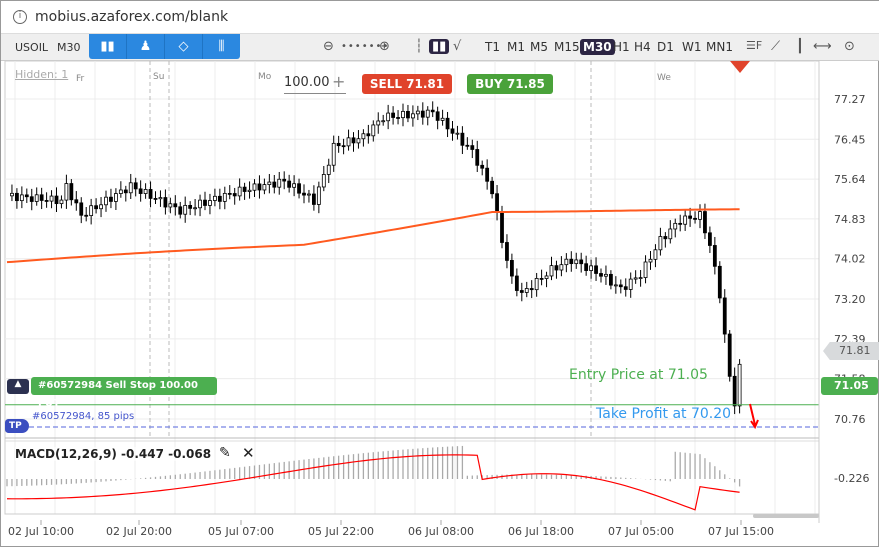 The height and width of the screenshot is (548, 879). I want to click on chart-type-icon: ▮▮, so click(108, 46).